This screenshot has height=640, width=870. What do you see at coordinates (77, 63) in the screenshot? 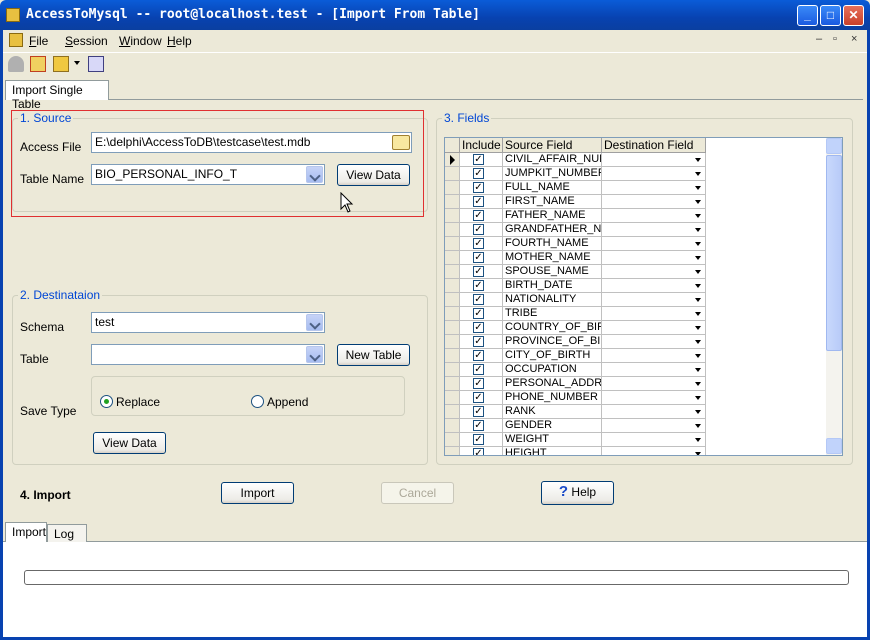
I see `dropdown-icon` at bounding box center [77, 63].